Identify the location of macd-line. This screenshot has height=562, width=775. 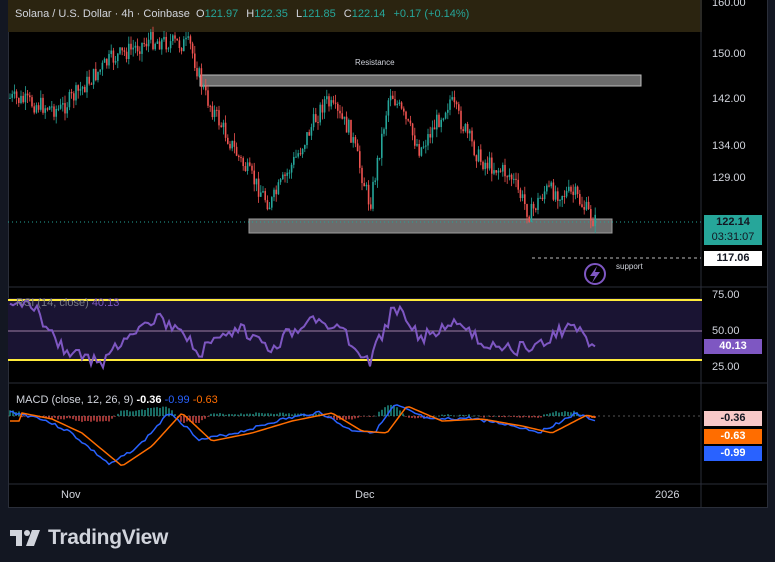
(302, 435).